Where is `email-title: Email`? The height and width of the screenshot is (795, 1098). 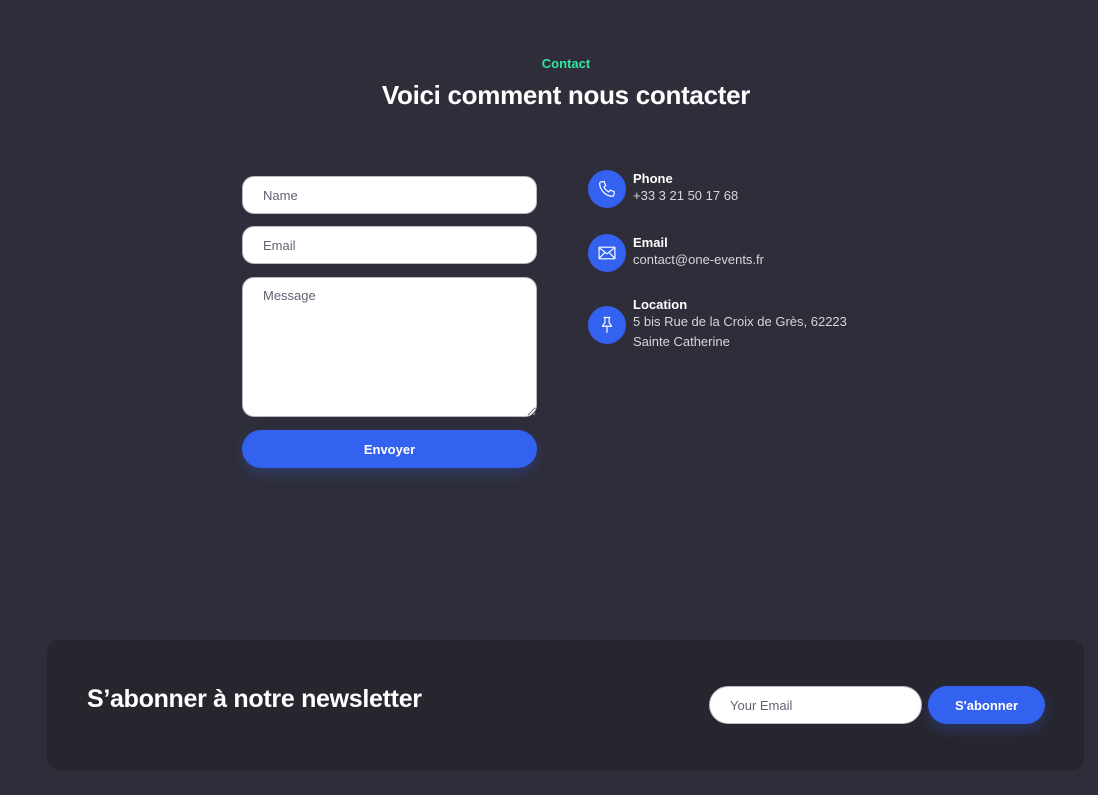
email-title: Email is located at coordinates (650, 242).